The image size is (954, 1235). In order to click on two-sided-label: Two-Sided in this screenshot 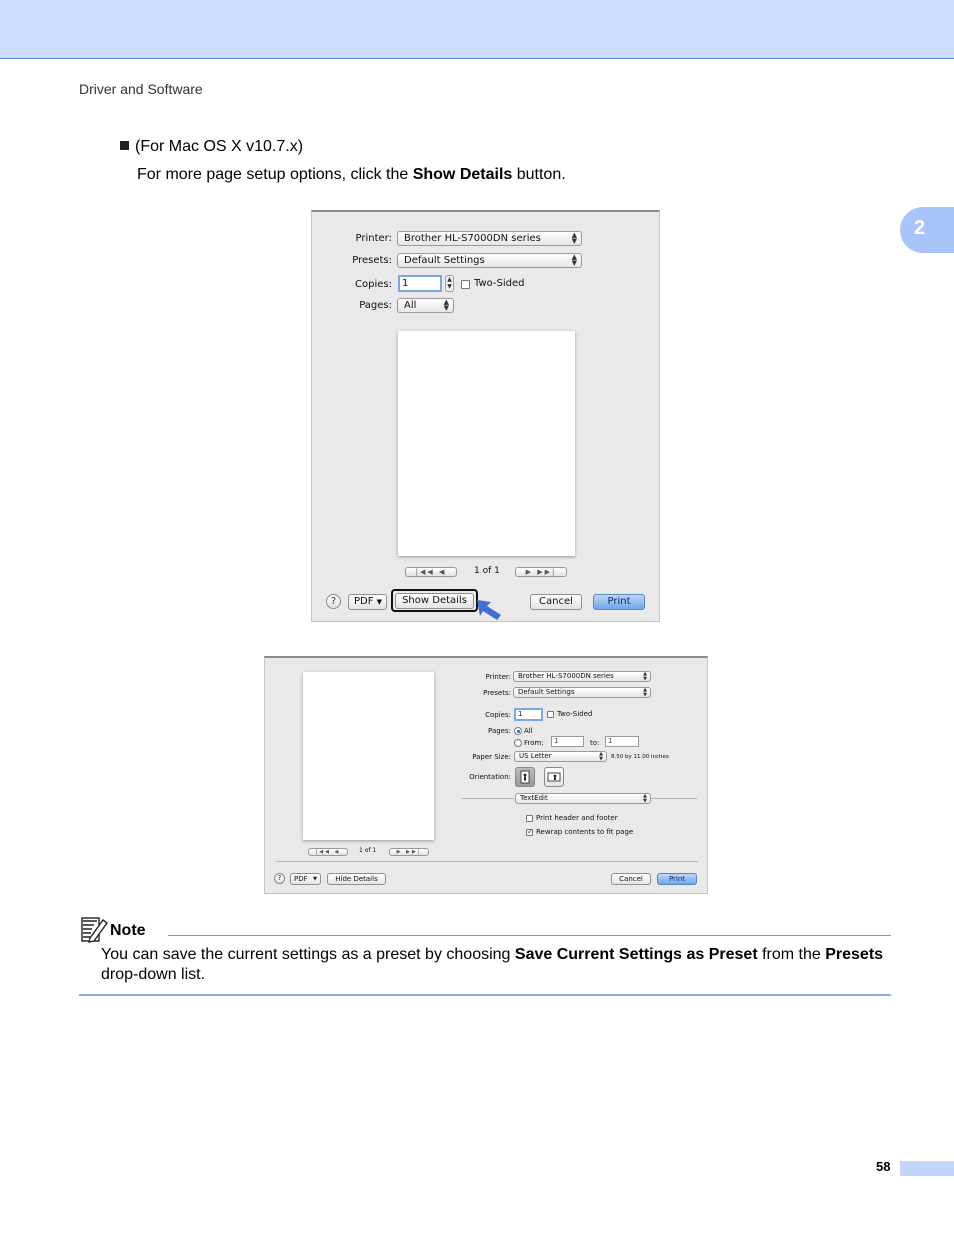, I will do `click(575, 714)`.